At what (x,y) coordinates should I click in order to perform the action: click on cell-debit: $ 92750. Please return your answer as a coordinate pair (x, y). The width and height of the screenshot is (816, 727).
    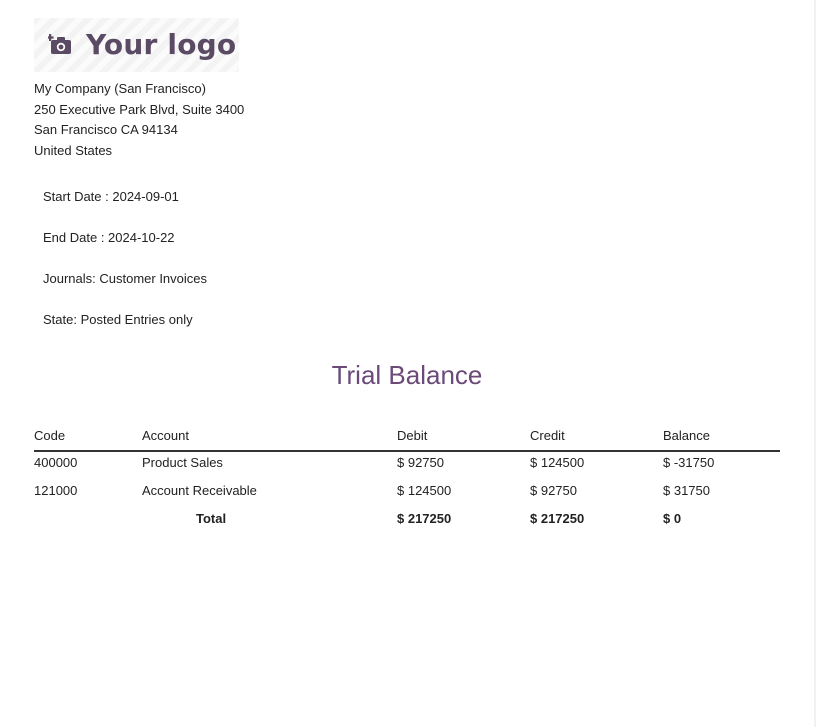
    Looking at the image, I should click on (420, 462).